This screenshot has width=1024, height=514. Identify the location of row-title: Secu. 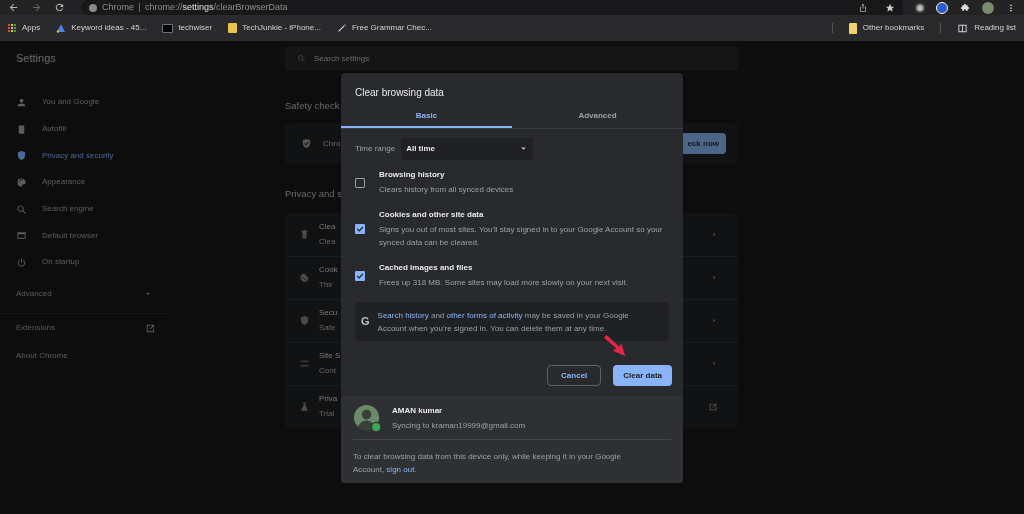
(328, 313).